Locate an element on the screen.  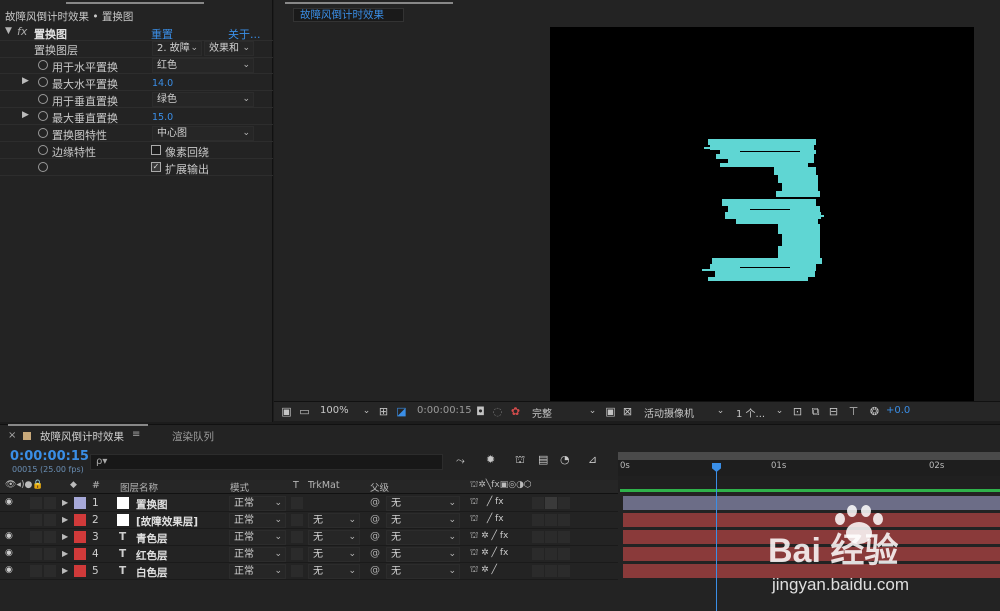
layer-dropdown: 2. 故障 ⌄ is located at coordinates (177, 48).